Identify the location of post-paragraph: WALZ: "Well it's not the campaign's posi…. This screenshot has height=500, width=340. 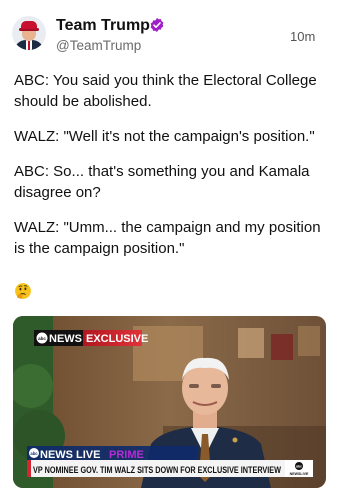
(164, 136).